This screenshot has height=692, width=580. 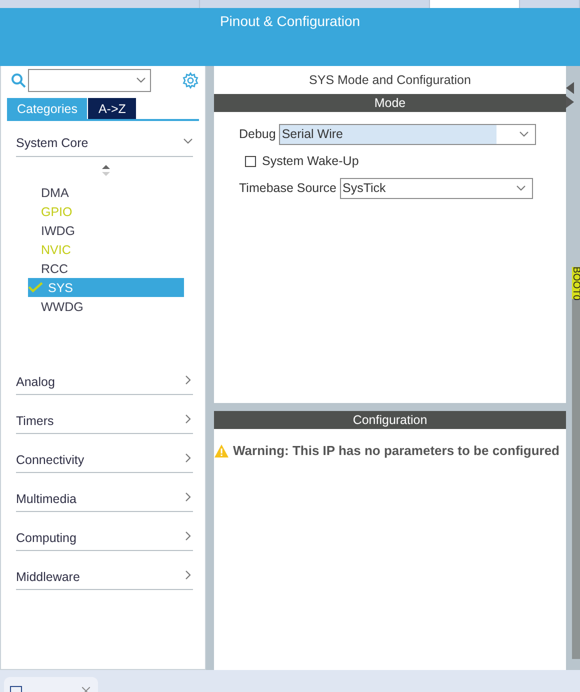 What do you see at coordinates (61, 287) in the screenshot?
I see `peripheral-label: SYS` at bounding box center [61, 287].